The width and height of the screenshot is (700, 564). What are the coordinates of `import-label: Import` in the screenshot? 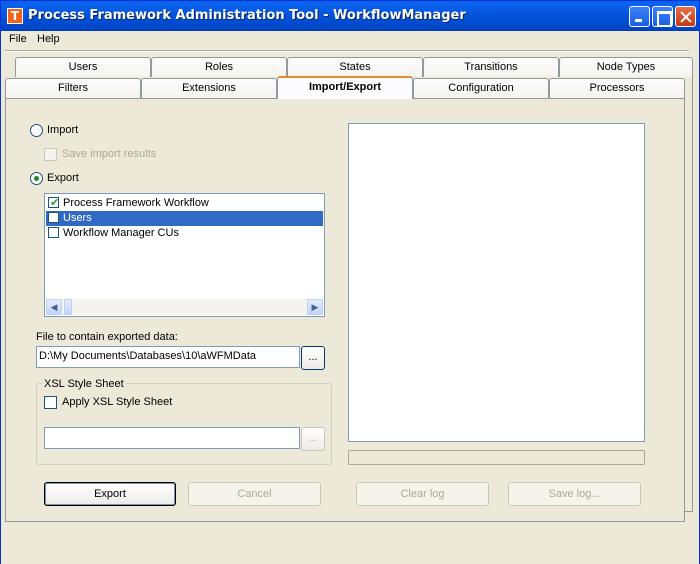 It's located at (63, 130).